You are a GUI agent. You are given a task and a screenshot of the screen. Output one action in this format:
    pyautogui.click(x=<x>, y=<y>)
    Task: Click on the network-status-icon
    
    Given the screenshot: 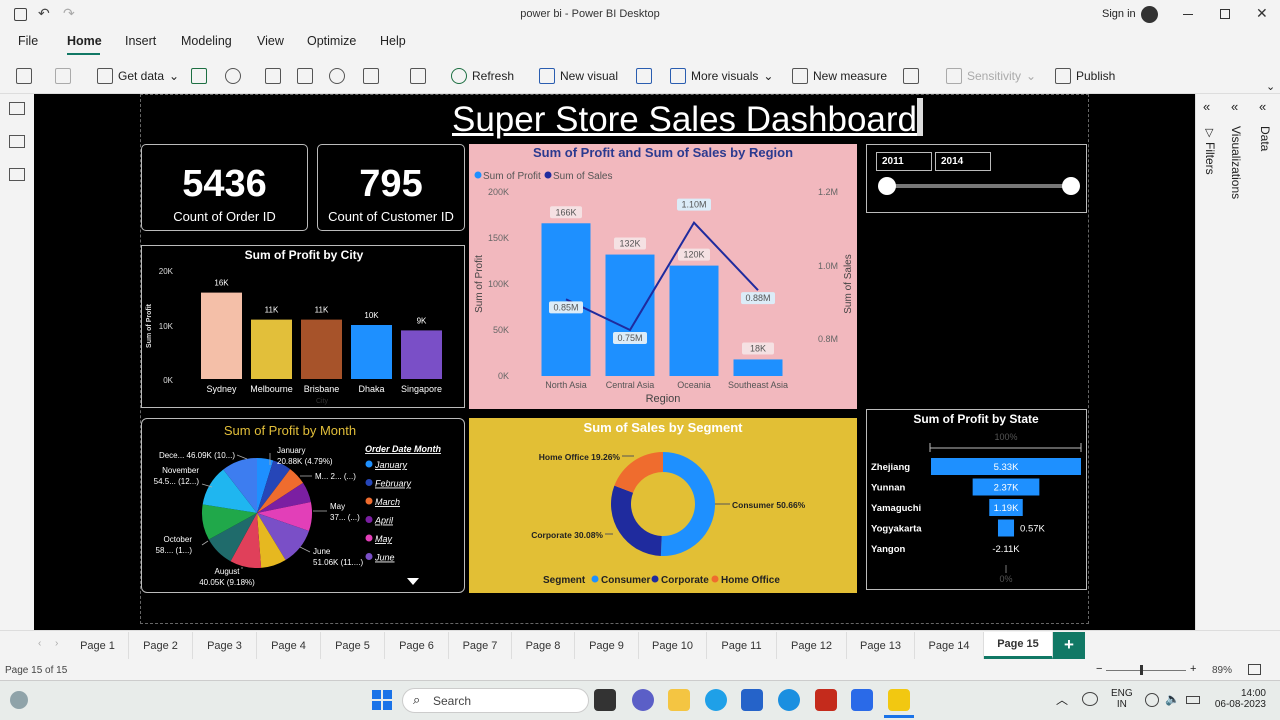 What is the action you would take?
    pyautogui.click(x=1090, y=699)
    